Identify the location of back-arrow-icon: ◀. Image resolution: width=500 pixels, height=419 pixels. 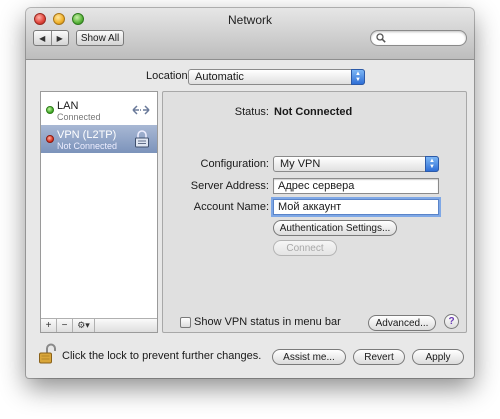
(42, 38).